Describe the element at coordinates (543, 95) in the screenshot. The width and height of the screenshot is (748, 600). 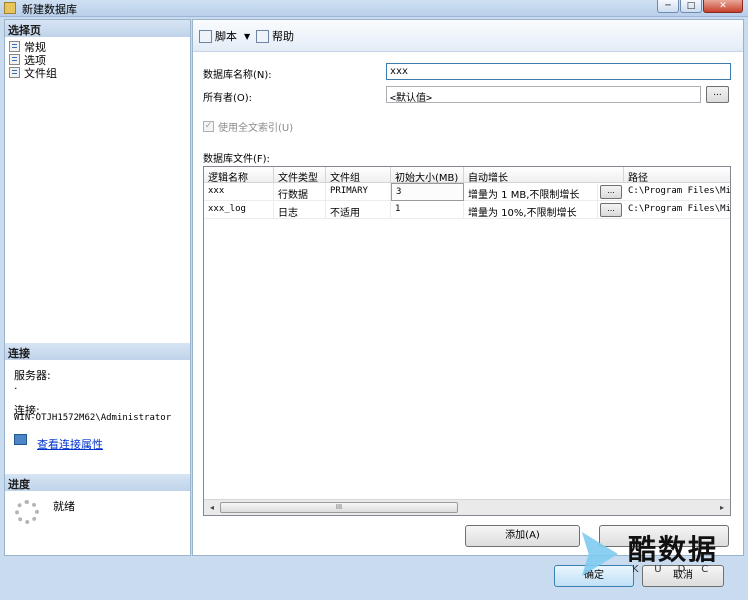
I see `owner-input: <默认值>` at that location.